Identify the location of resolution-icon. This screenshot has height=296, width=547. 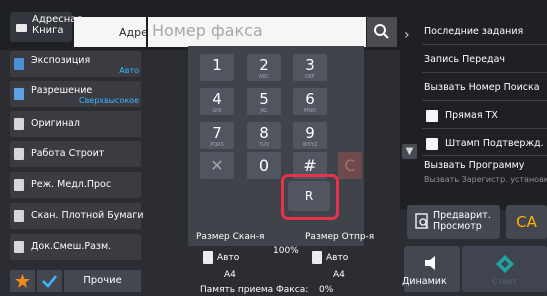
(19, 94).